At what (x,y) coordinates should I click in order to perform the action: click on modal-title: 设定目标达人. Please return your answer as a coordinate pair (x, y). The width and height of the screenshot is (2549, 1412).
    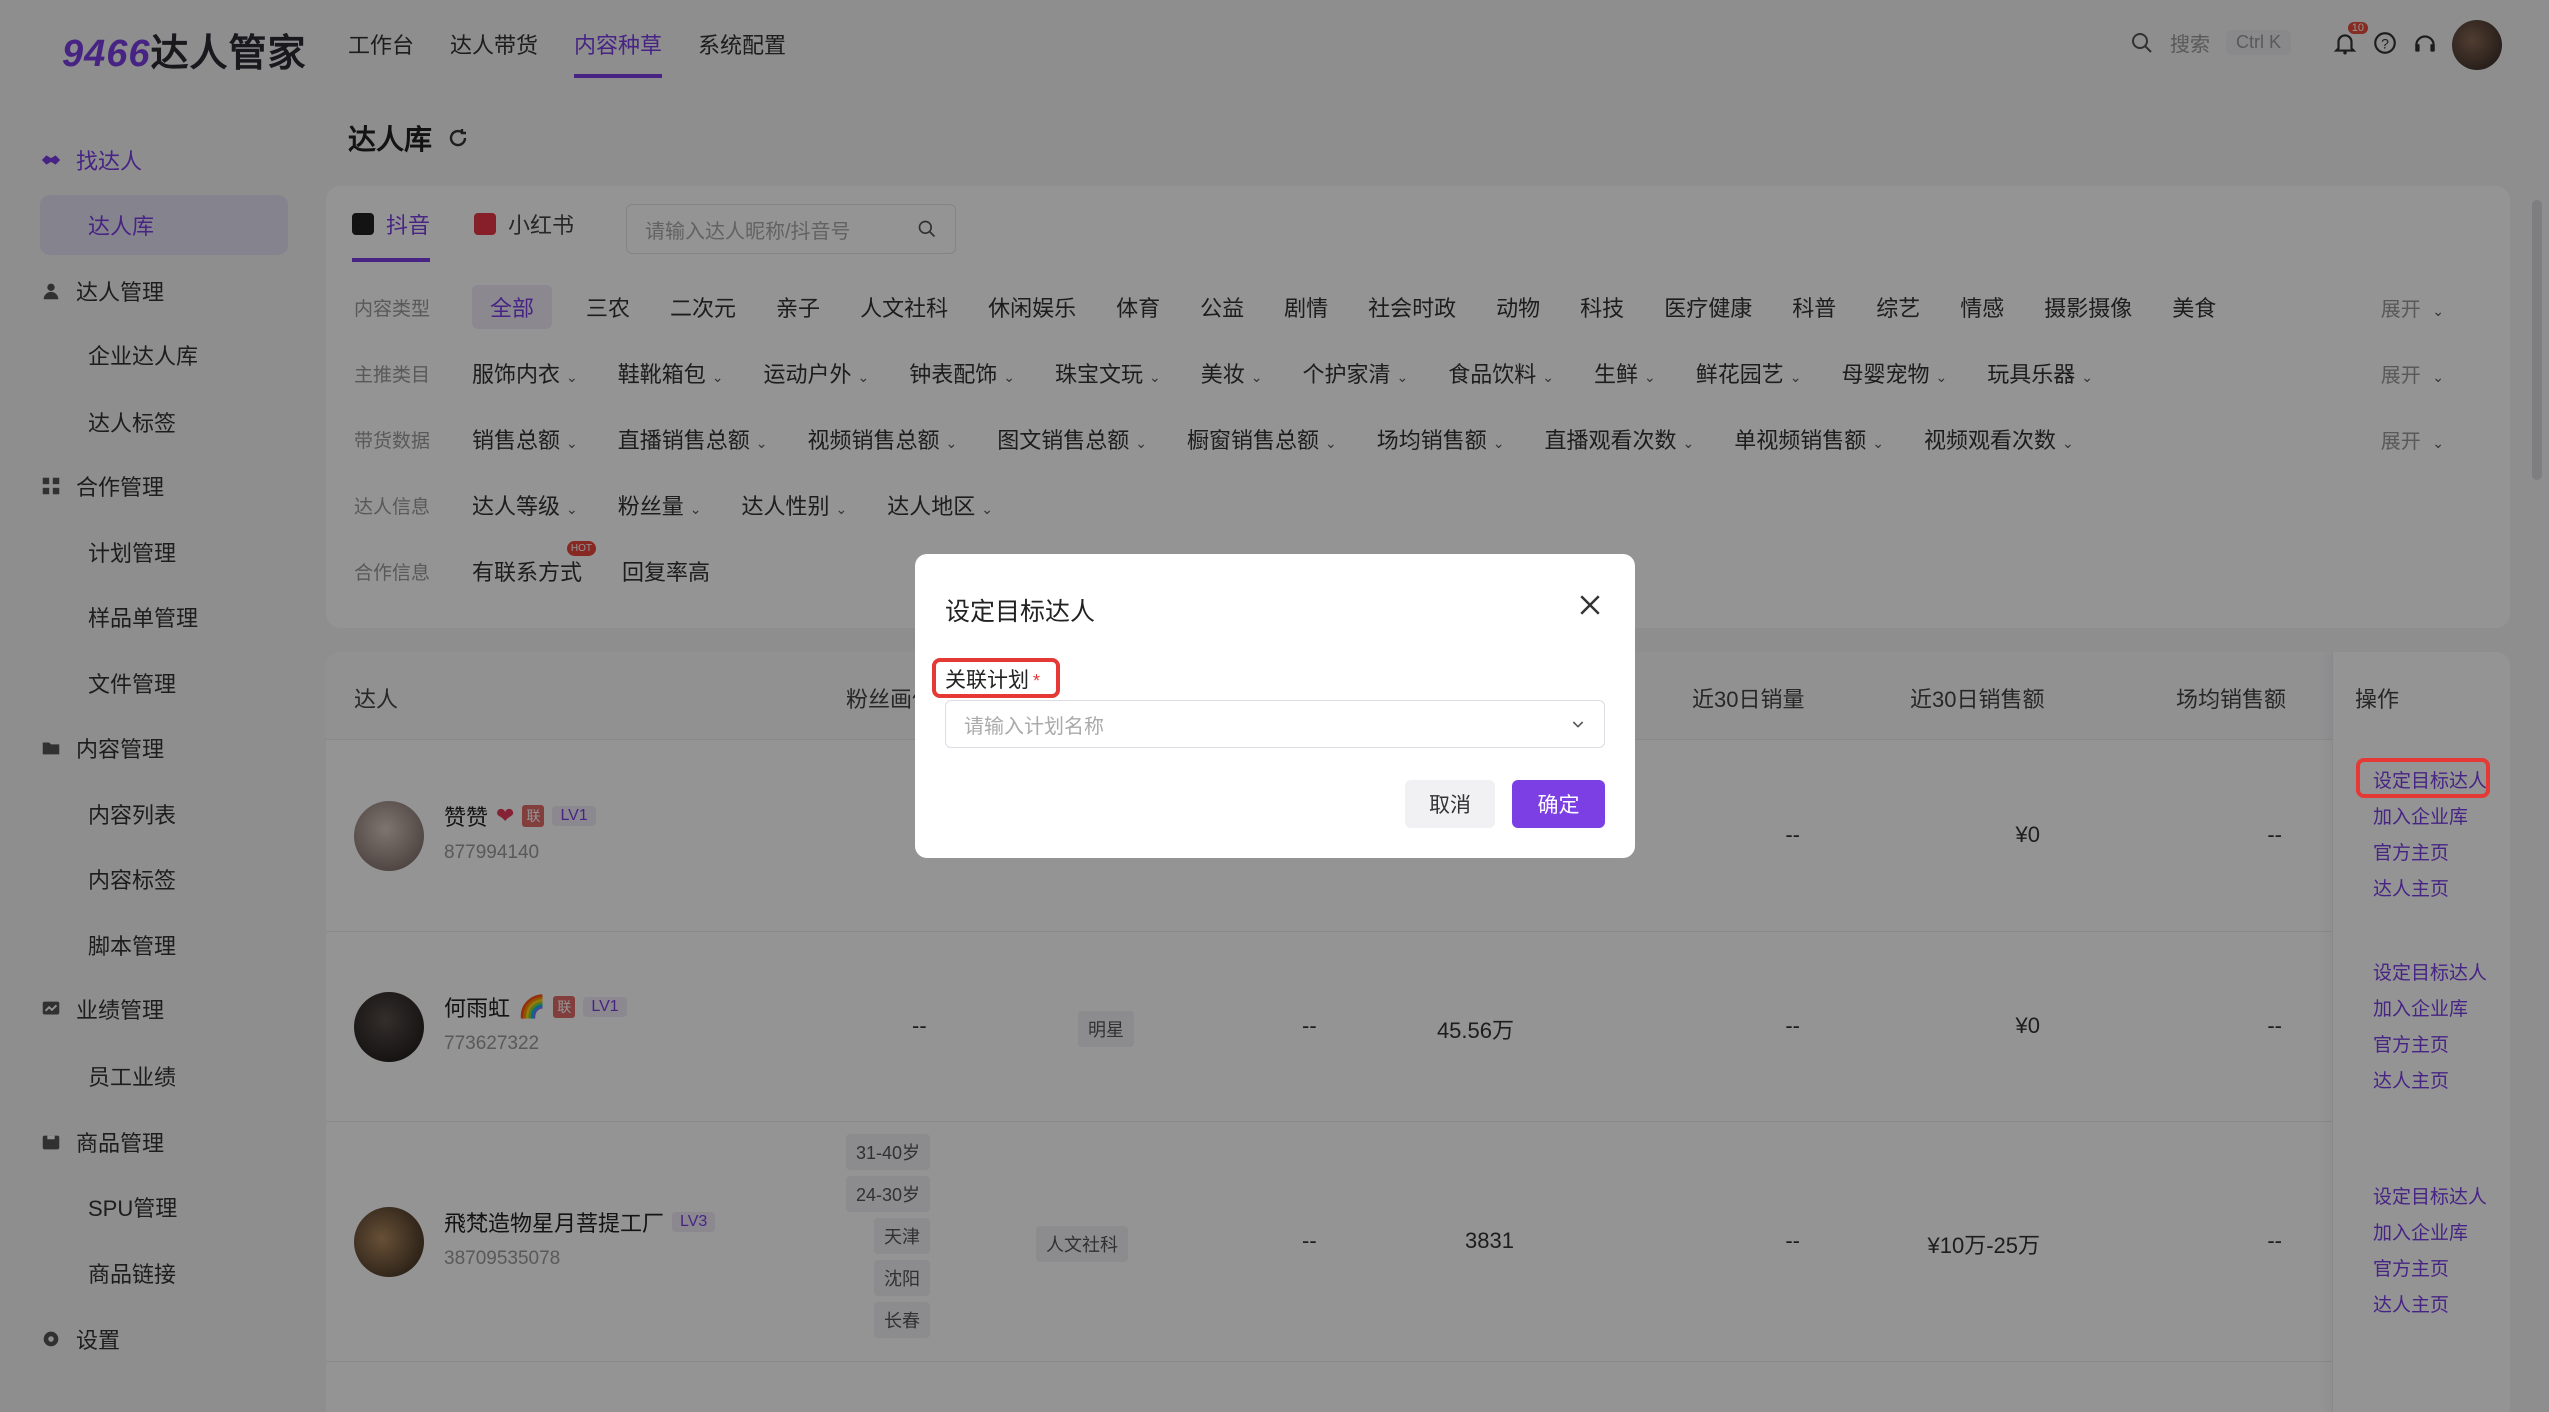
    Looking at the image, I should click on (1020, 612).